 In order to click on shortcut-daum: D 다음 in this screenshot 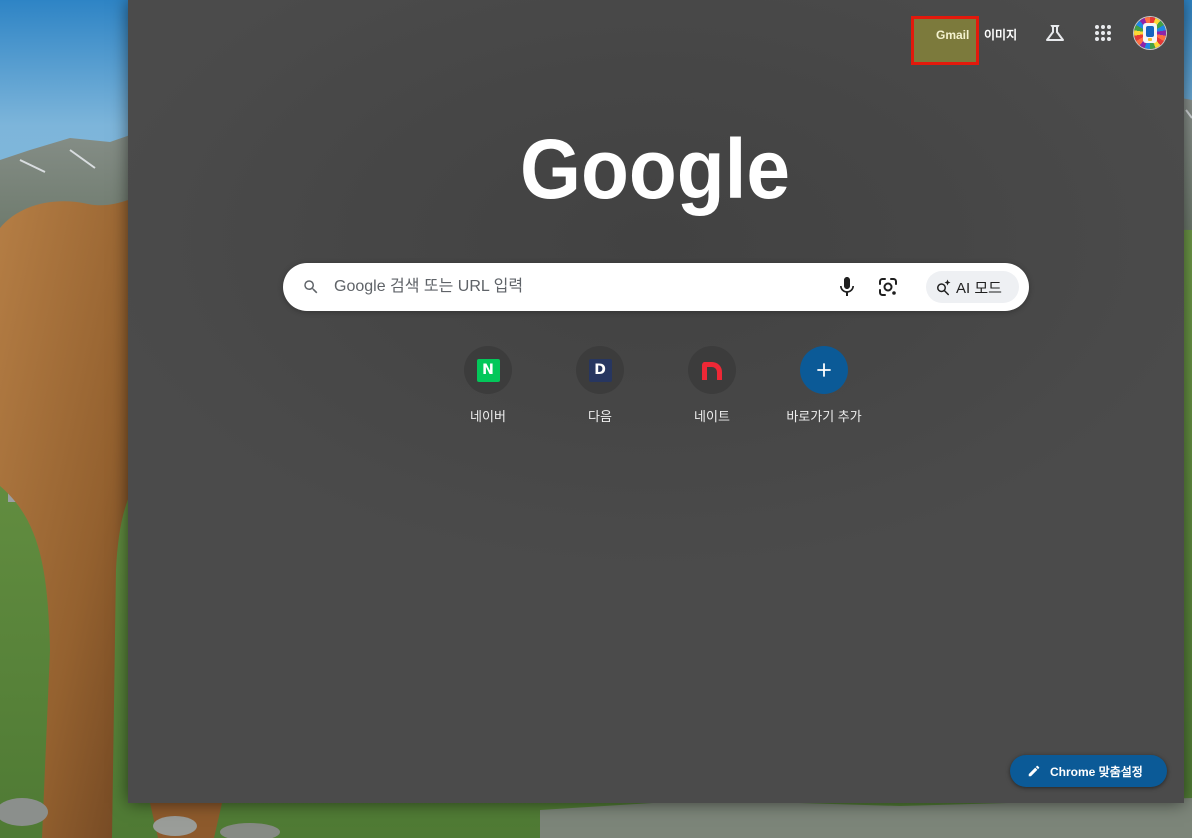, I will do `click(600, 385)`.